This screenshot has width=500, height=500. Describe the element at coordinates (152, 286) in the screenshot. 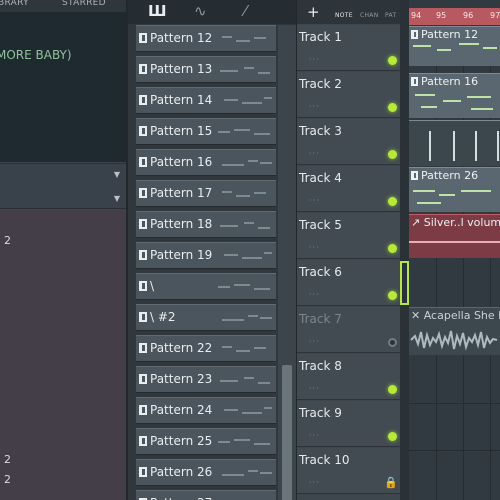

I see `pattern-name: \` at that location.